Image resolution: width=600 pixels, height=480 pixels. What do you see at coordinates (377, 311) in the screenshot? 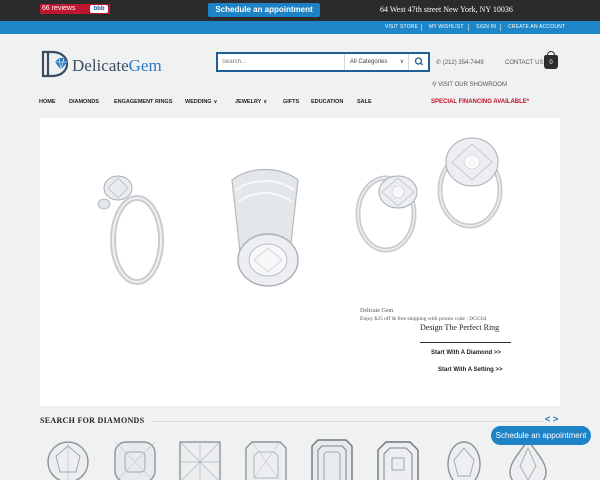
I see `promo-brand: Delicate Gem` at bounding box center [377, 311].